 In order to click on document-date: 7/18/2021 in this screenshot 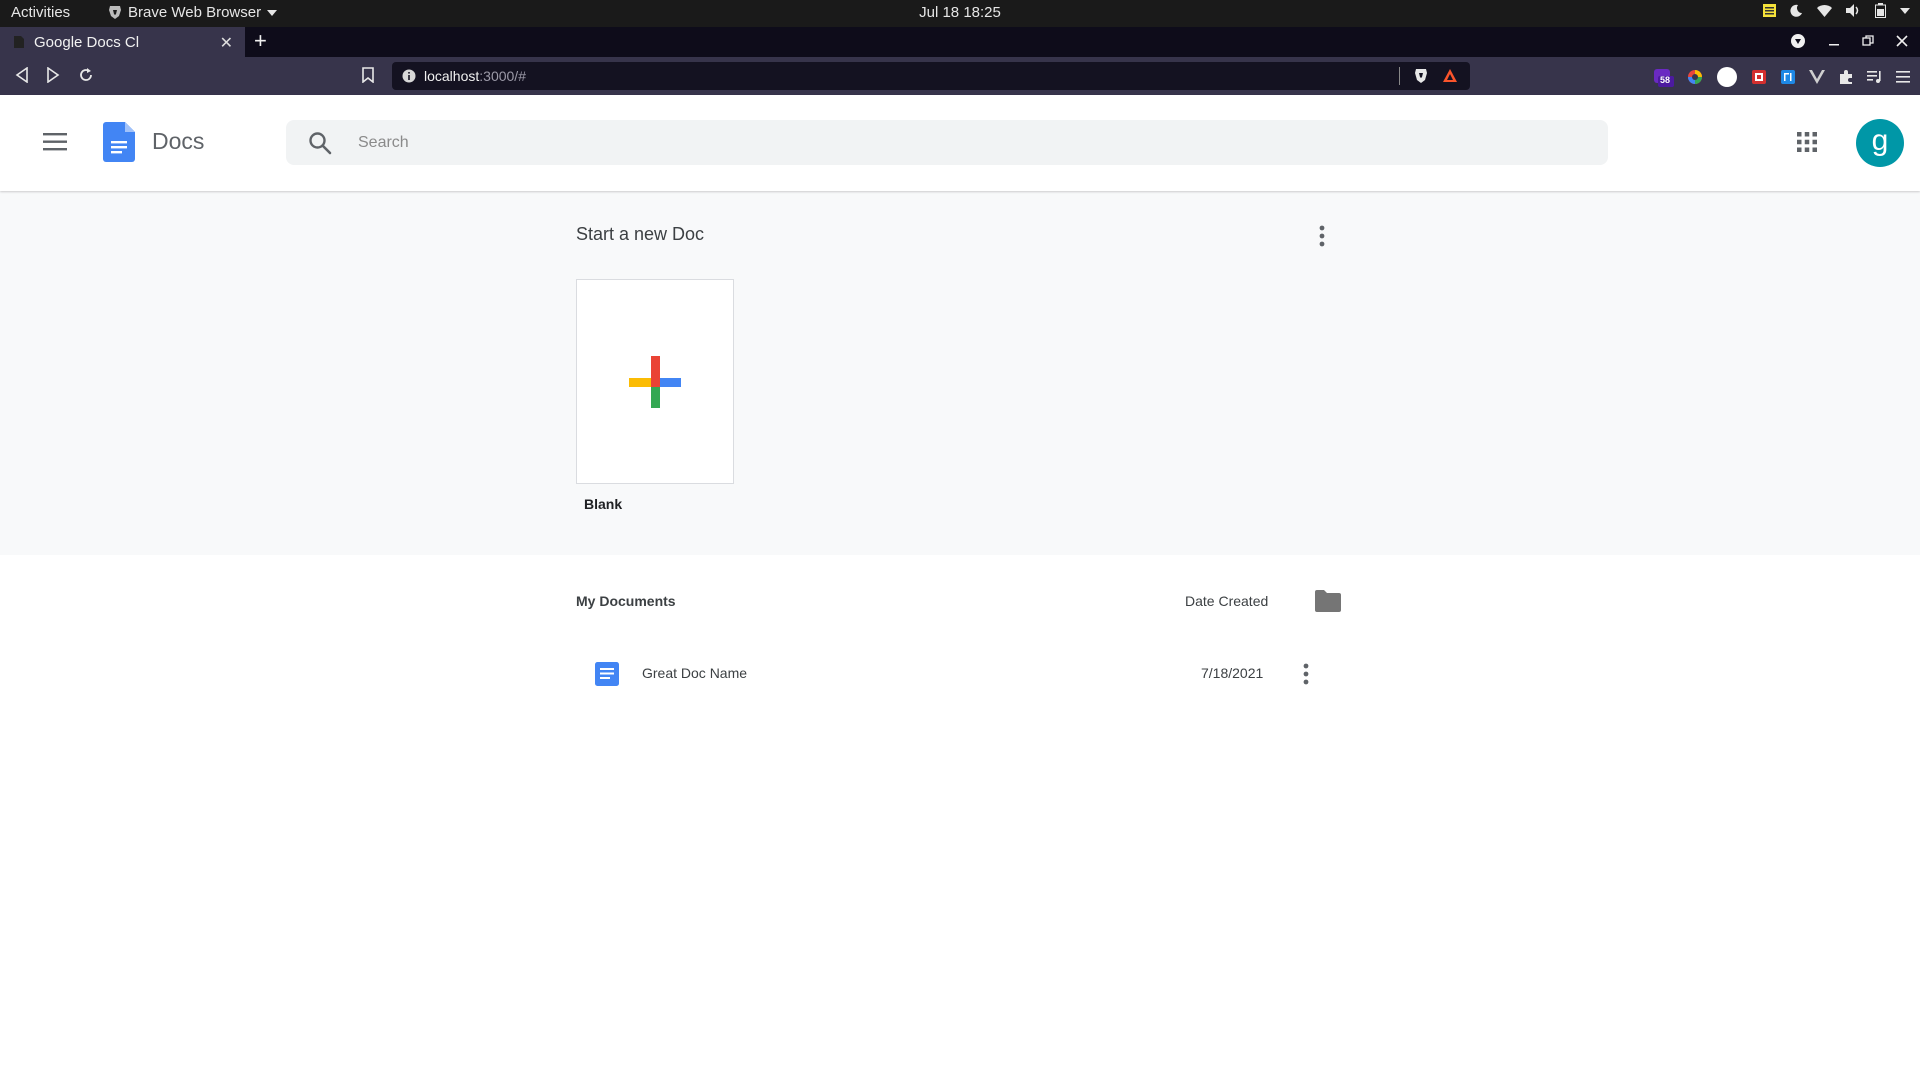, I will do `click(1232, 673)`.